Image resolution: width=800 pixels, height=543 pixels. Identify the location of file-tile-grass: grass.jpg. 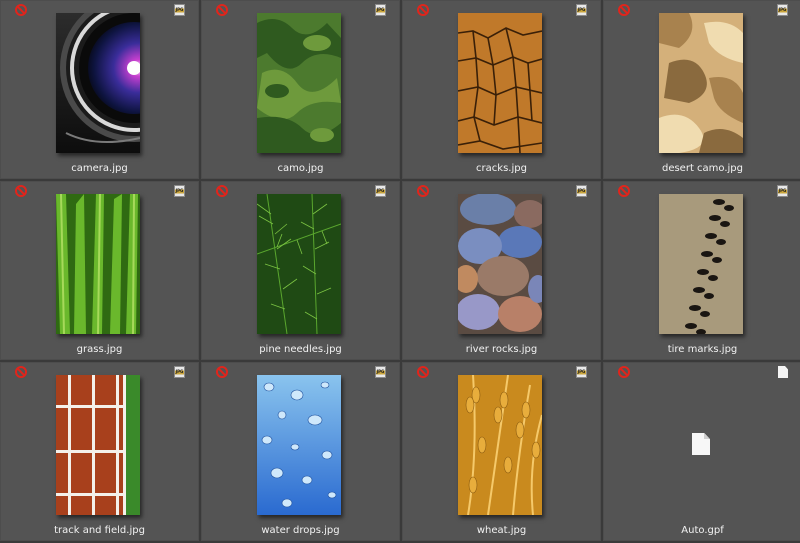
(99, 270).